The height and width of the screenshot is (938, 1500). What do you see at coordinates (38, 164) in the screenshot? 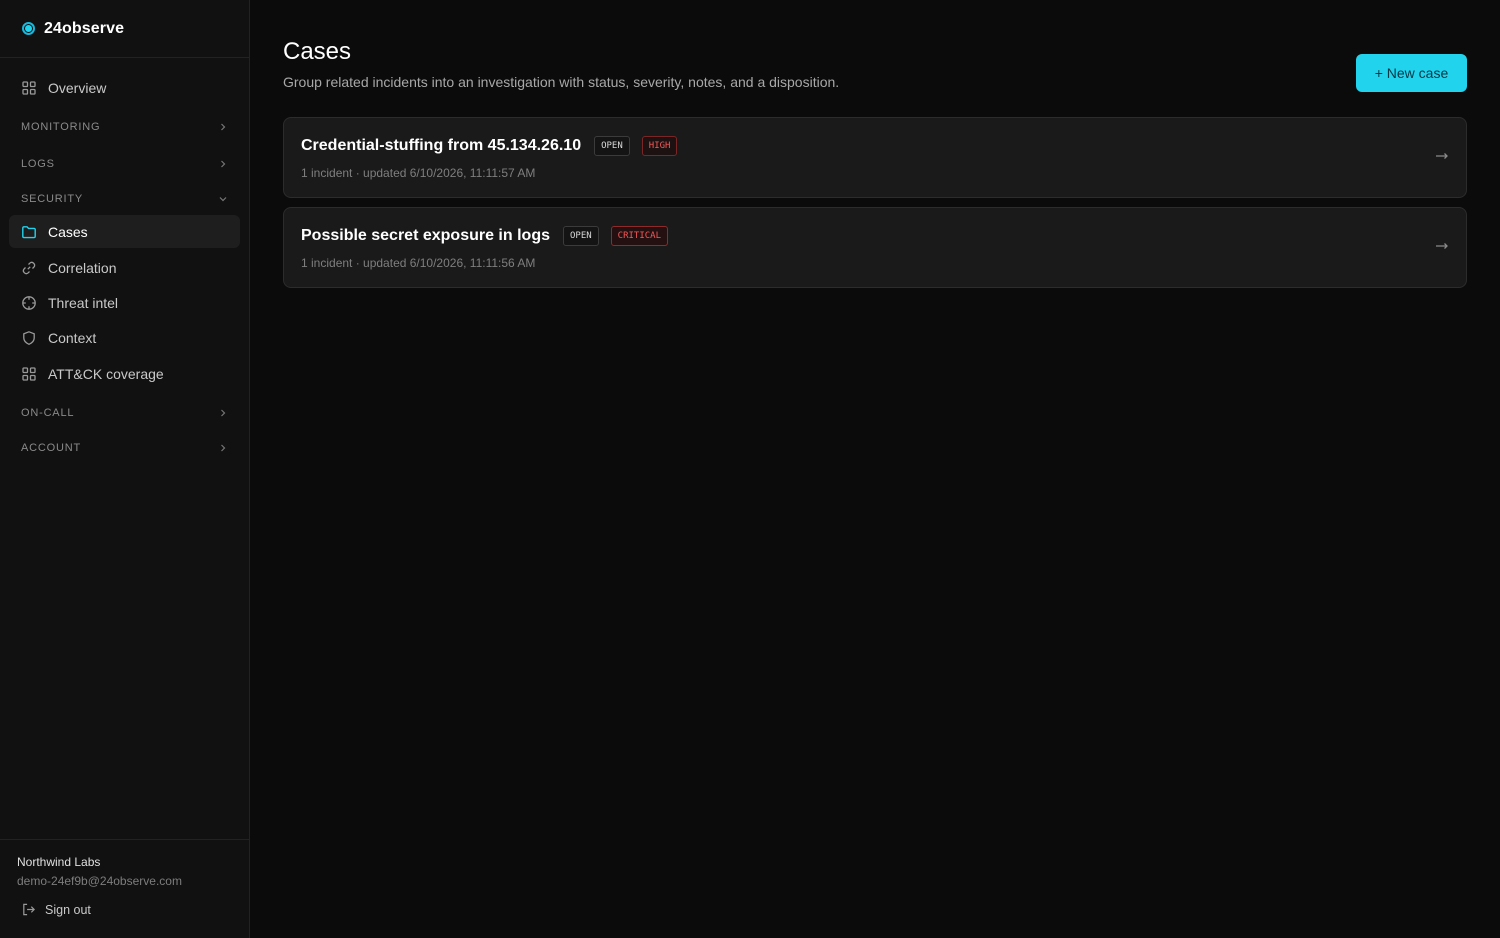
I see `section-label: LOGS` at bounding box center [38, 164].